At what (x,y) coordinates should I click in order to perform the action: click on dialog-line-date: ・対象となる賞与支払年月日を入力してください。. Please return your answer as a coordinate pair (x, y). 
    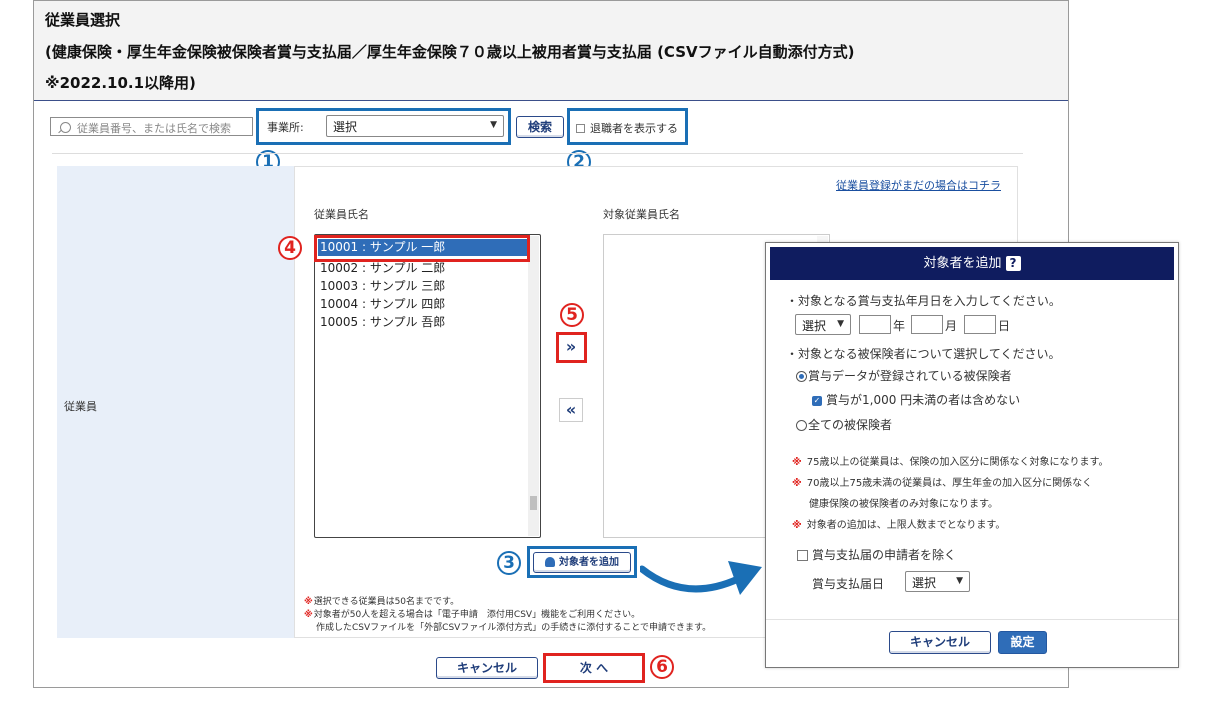
    Looking at the image, I should click on (923, 301).